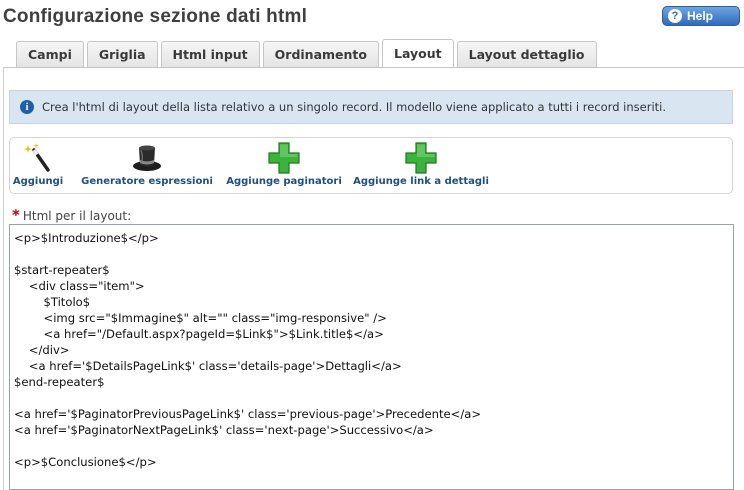 The image size is (744, 490). I want to click on aggiungi-label: Aggiungi, so click(38, 181).